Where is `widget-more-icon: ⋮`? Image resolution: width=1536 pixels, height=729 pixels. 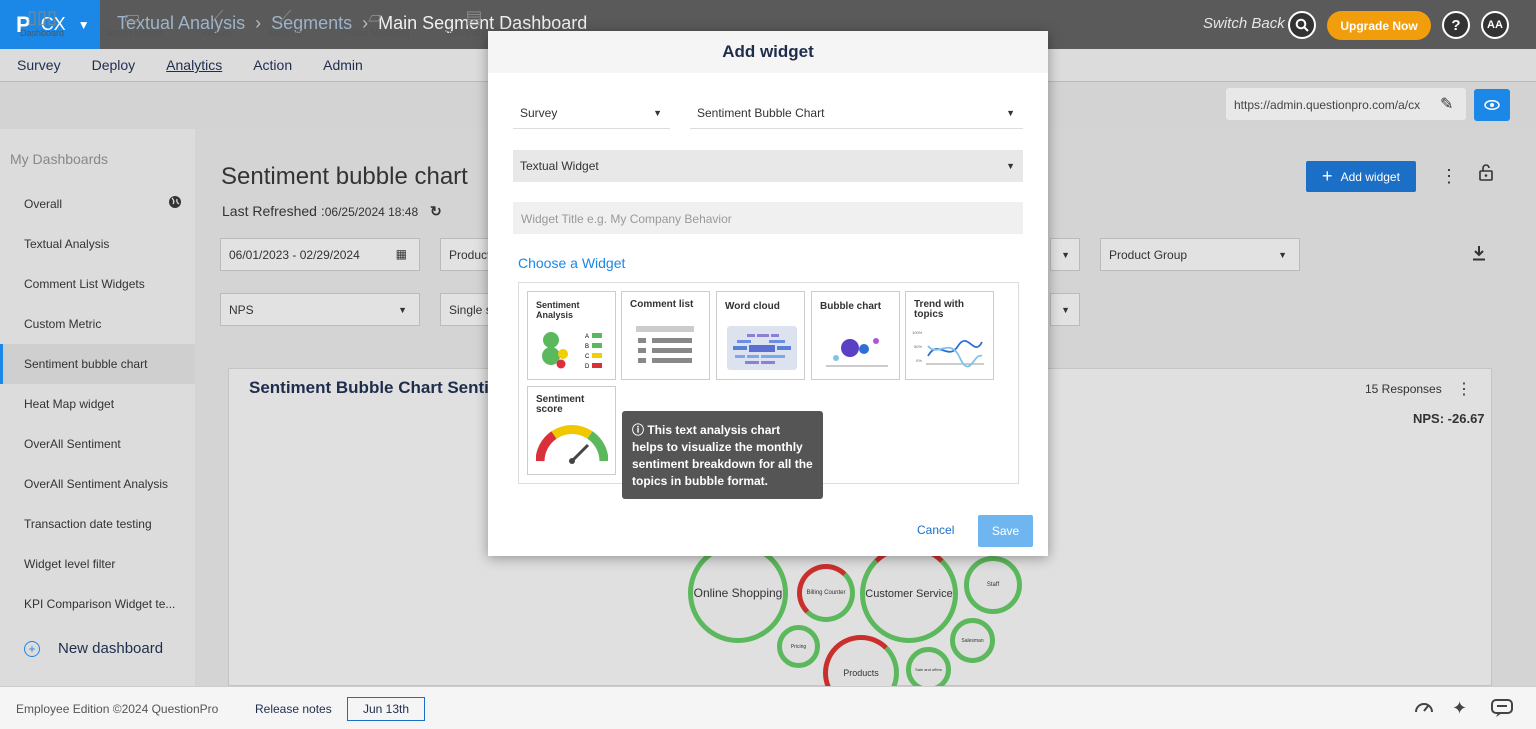
widget-more-icon: ⋮ is located at coordinates (1464, 389).